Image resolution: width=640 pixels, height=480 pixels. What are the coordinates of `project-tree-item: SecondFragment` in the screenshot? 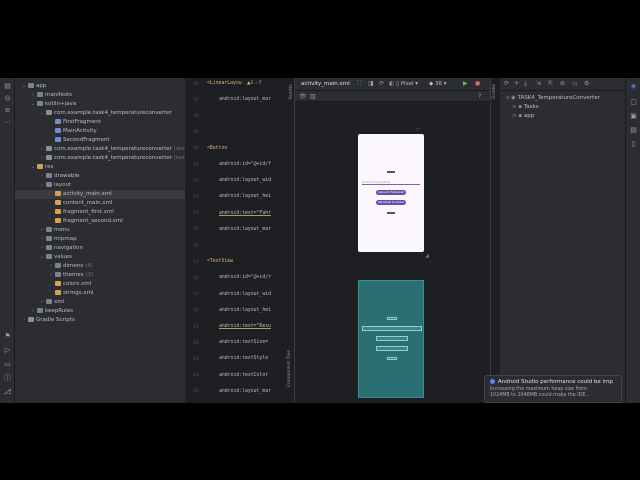 It's located at (100, 140).